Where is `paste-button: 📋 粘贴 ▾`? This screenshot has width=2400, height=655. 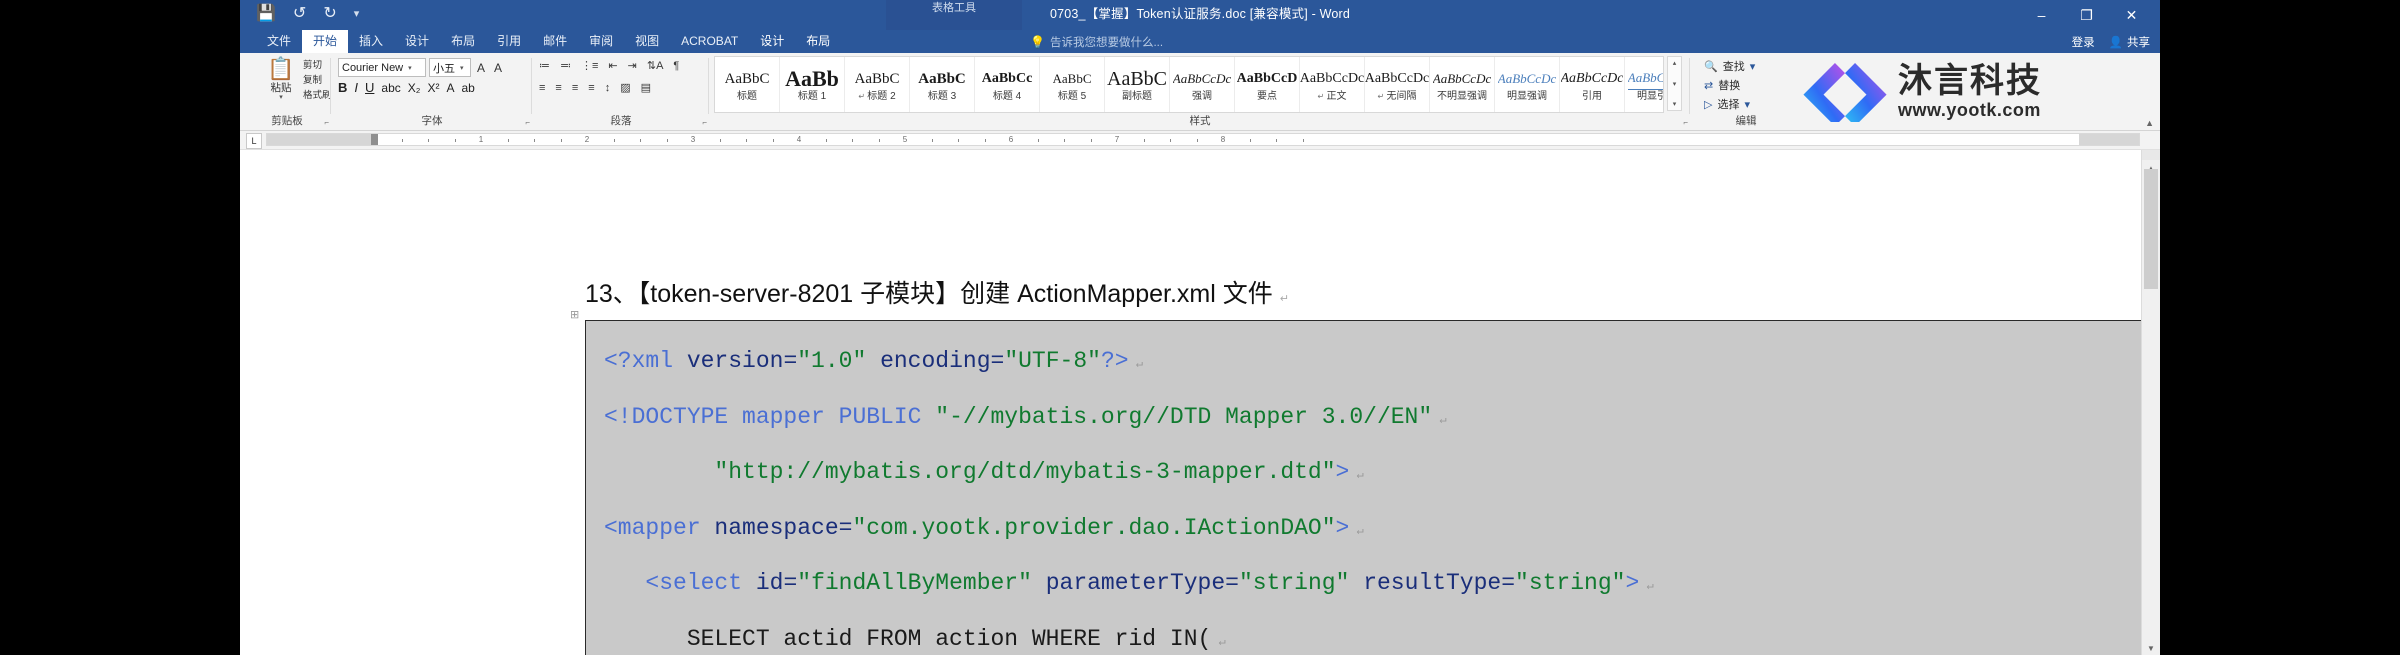
paste-button: 📋 粘贴 ▾ is located at coordinates (281, 79).